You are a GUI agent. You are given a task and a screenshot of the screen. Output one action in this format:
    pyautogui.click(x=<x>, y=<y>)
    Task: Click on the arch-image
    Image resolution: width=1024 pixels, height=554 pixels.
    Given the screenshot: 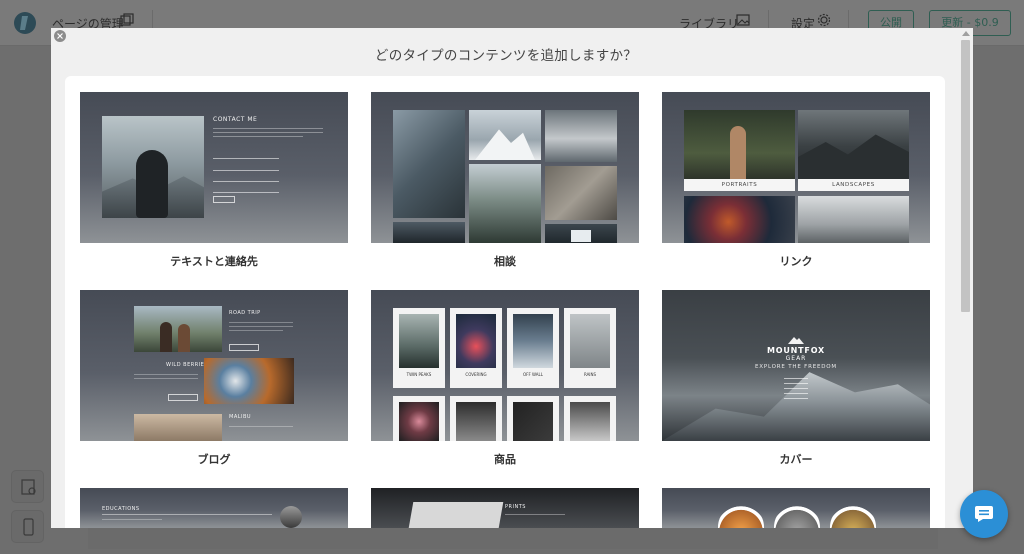 What is the action you would take?
    pyautogui.click(x=429, y=232)
    